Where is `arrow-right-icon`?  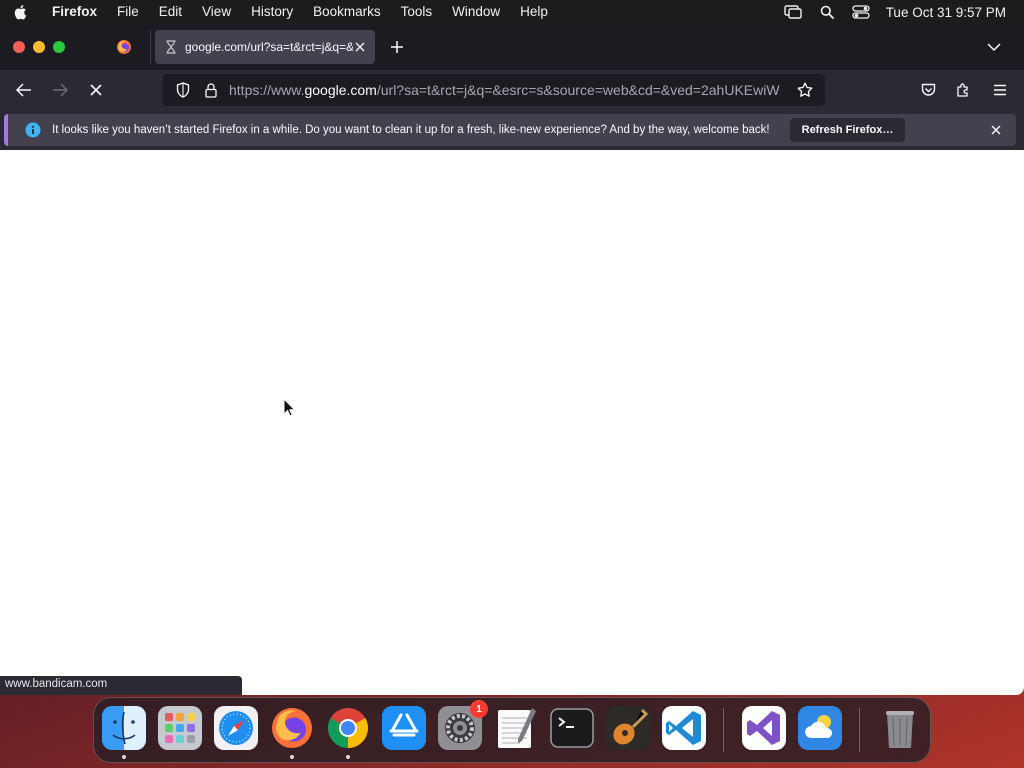
arrow-right-icon is located at coordinates (60, 90).